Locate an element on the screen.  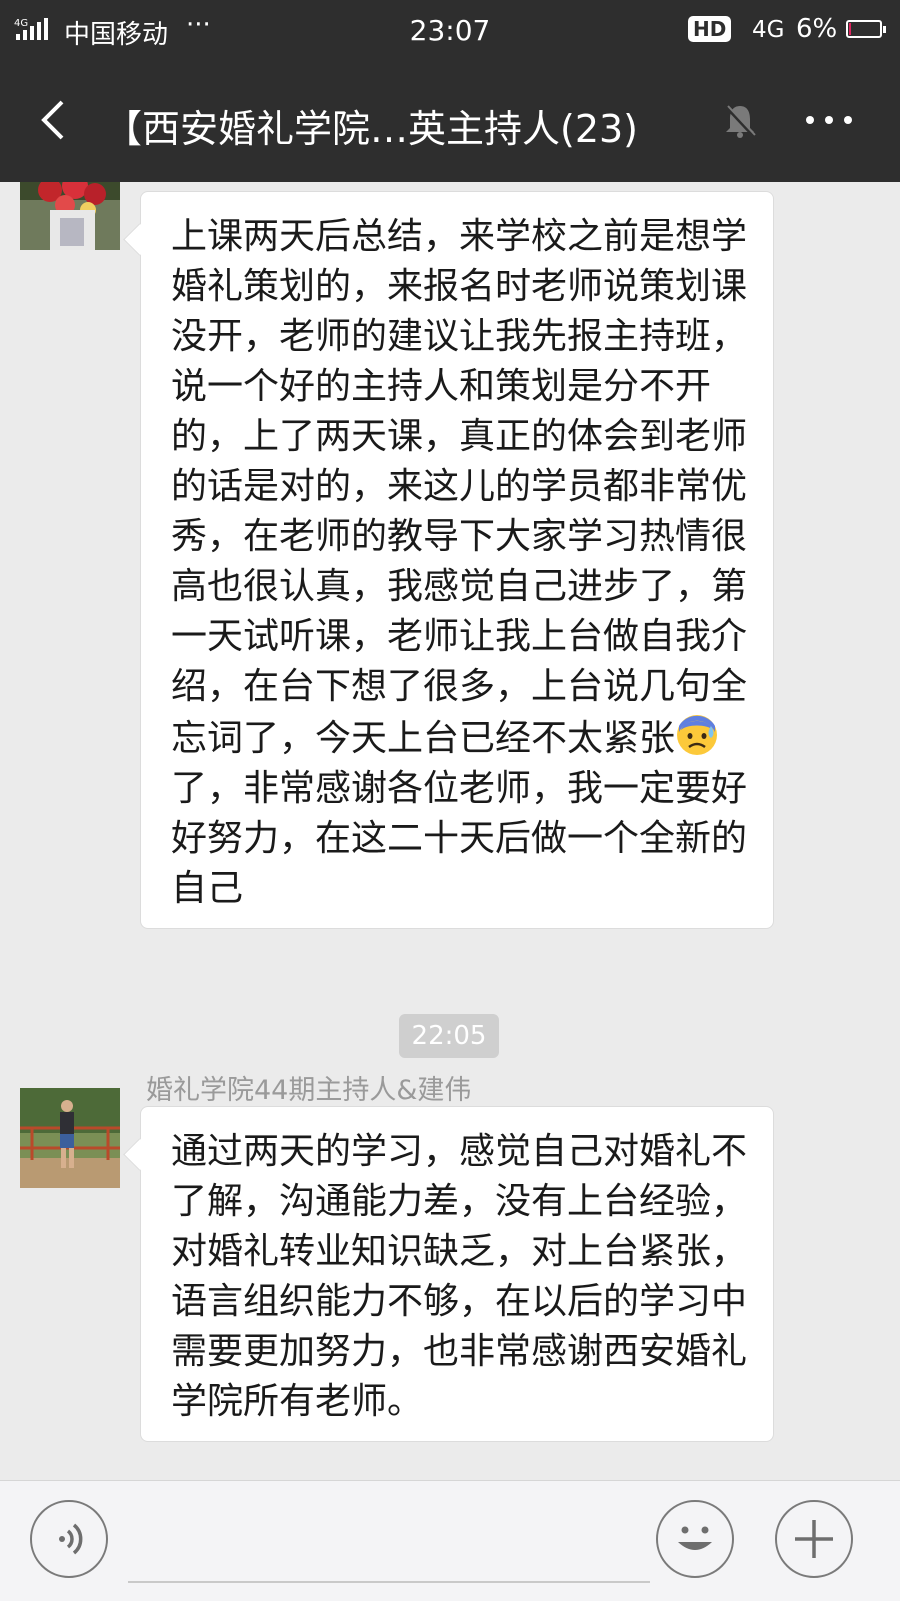
chat-header: 【西安婚礼学院…英主持人(23) is located at coordinates (450, 121).